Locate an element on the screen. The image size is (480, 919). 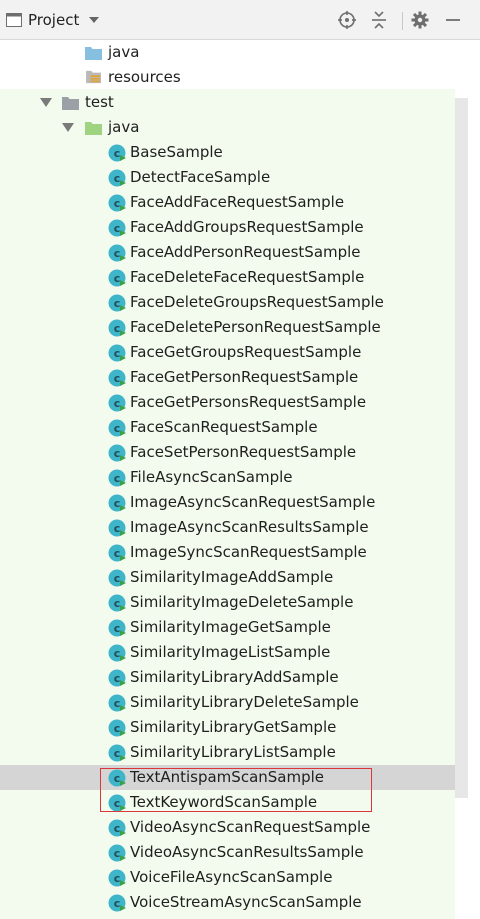
tree-node-label: FaceGetPersonRequestSample is located at coordinates (244, 377).